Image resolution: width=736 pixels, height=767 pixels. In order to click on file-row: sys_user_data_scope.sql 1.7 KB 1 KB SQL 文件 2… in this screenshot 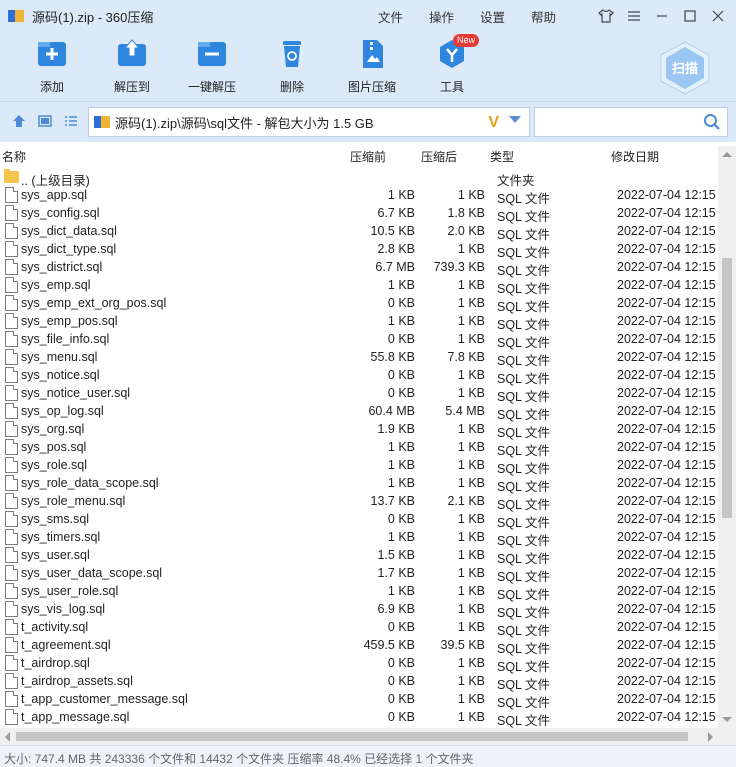, I will do `click(359, 574)`.